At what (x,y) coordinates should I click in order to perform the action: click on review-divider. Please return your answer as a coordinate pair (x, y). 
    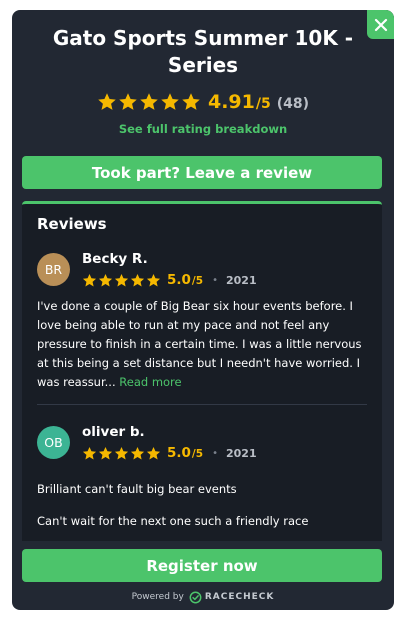
    Looking at the image, I should click on (202, 404).